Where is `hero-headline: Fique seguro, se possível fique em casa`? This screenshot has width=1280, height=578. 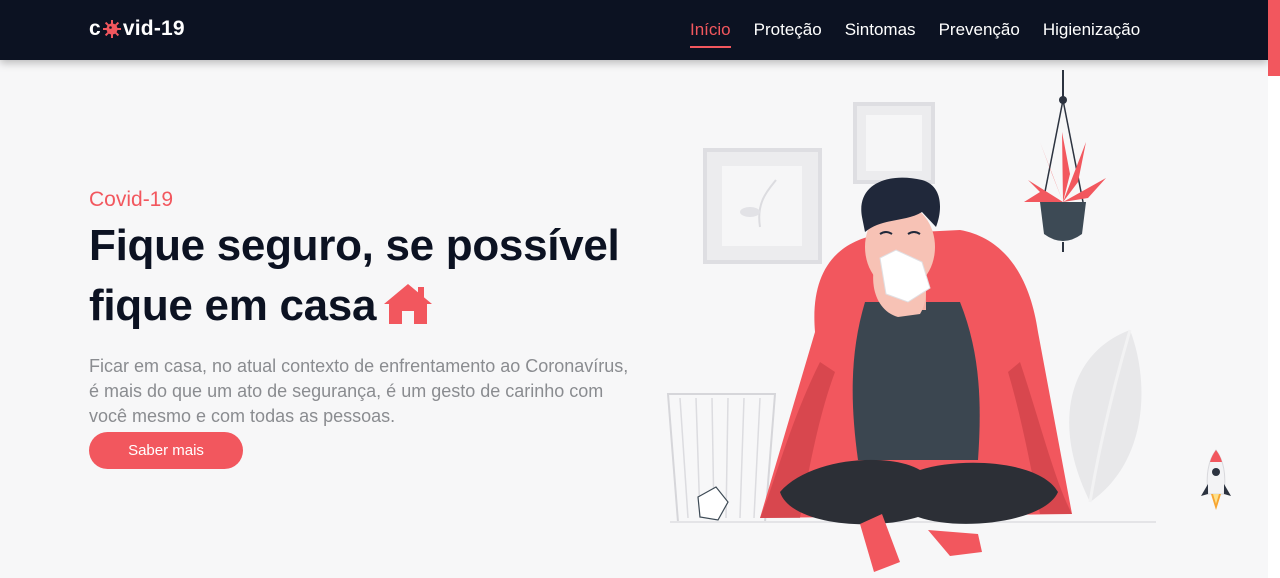
hero-headline: Fique seguro, se possível fique em casa is located at coordinates (369, 279).